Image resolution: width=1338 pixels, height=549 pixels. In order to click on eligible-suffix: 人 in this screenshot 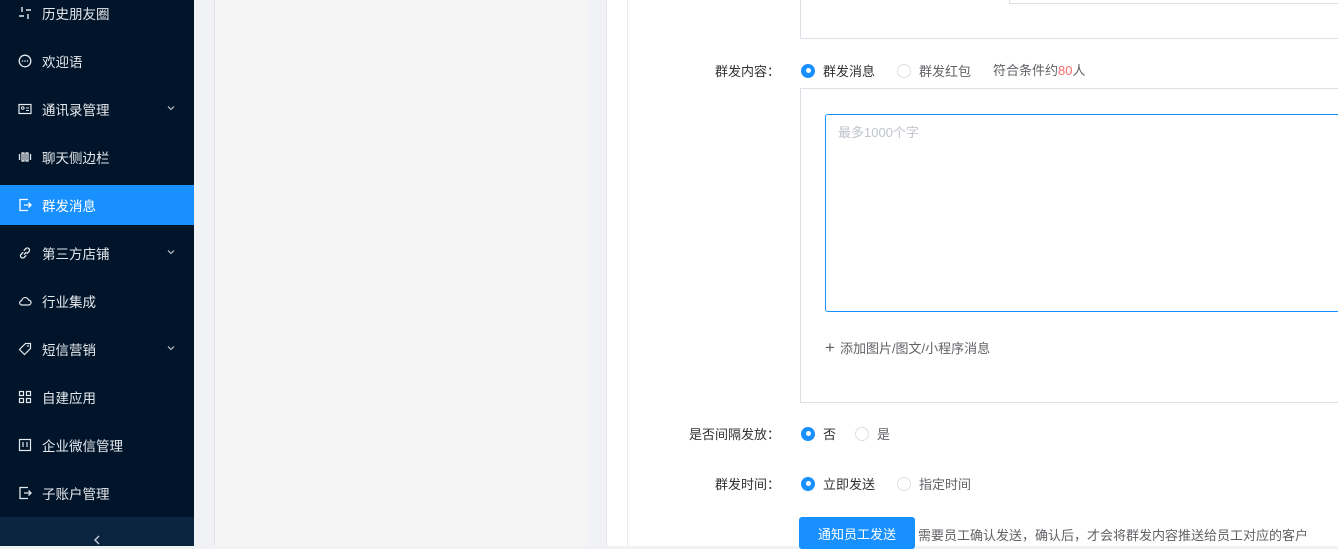, I will do `click(1079, 70)`.